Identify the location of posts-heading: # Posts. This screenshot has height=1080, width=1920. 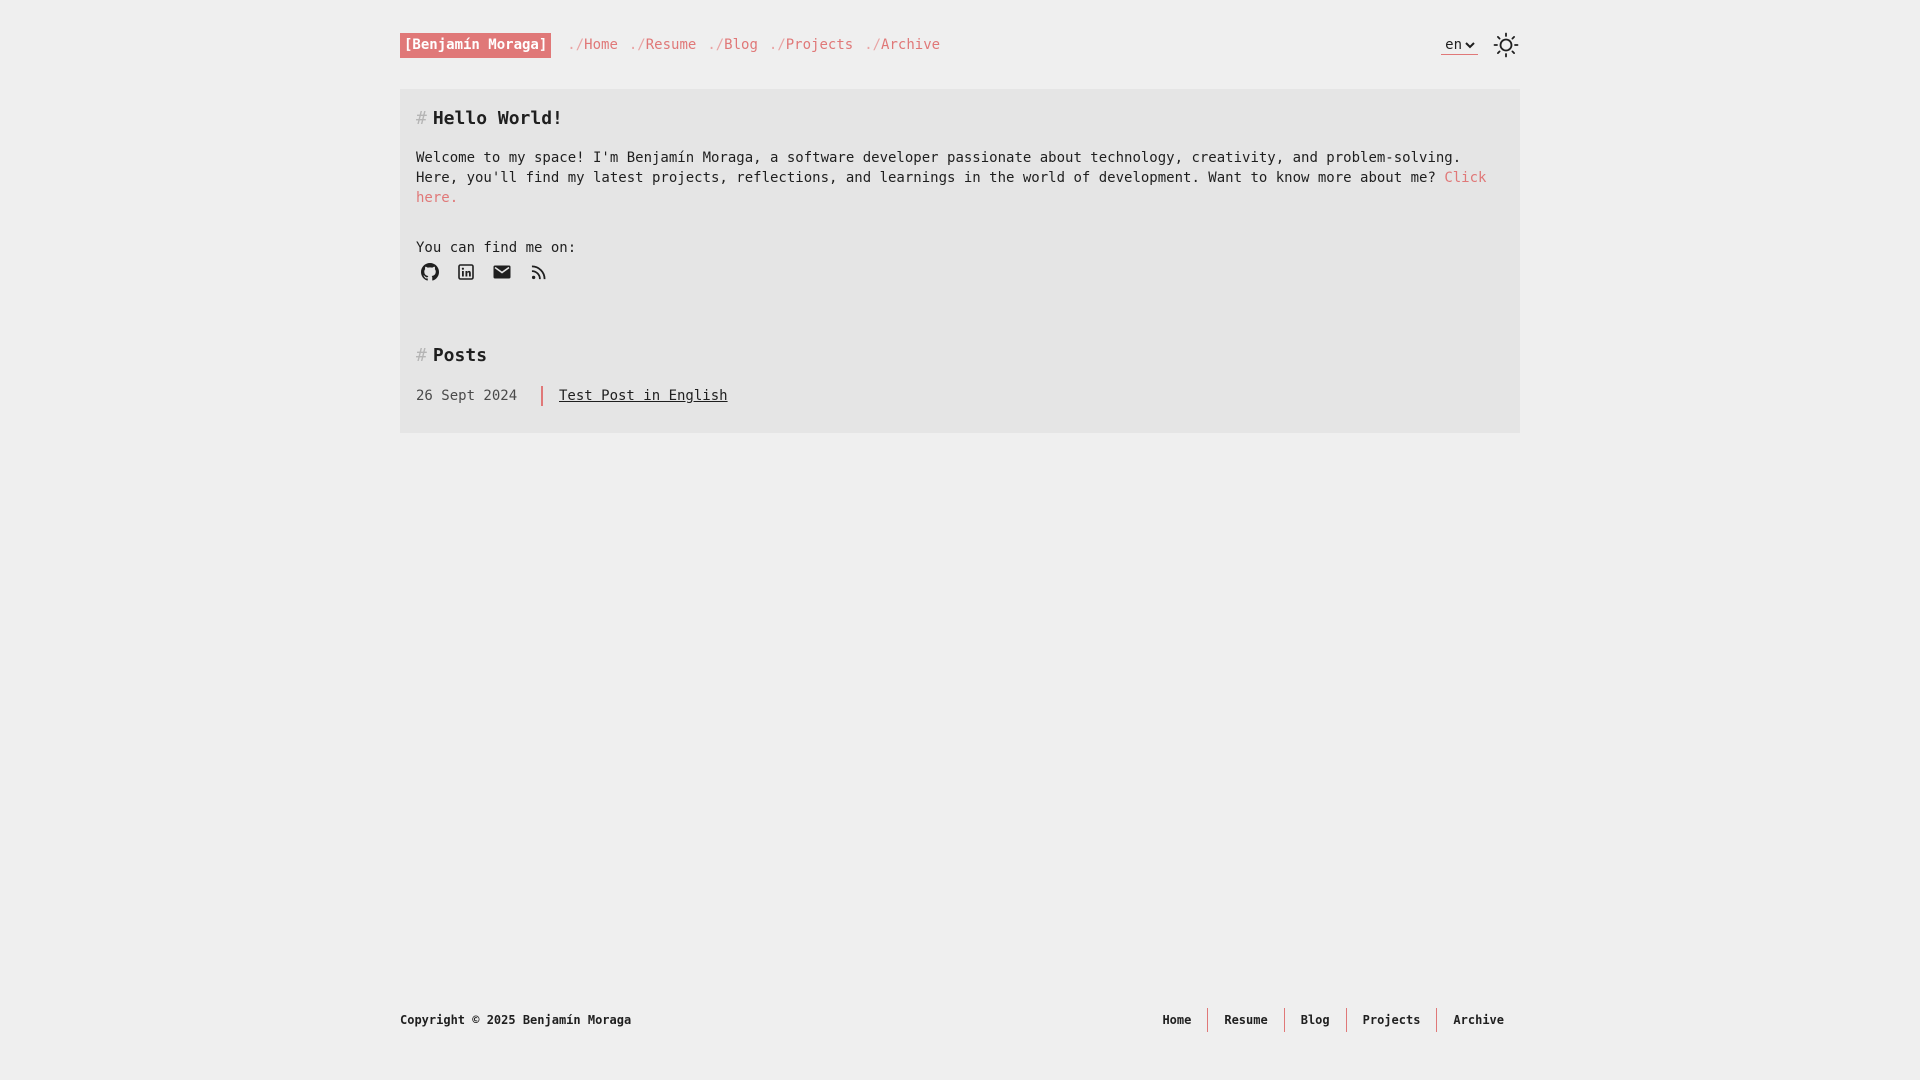
(960, 355).